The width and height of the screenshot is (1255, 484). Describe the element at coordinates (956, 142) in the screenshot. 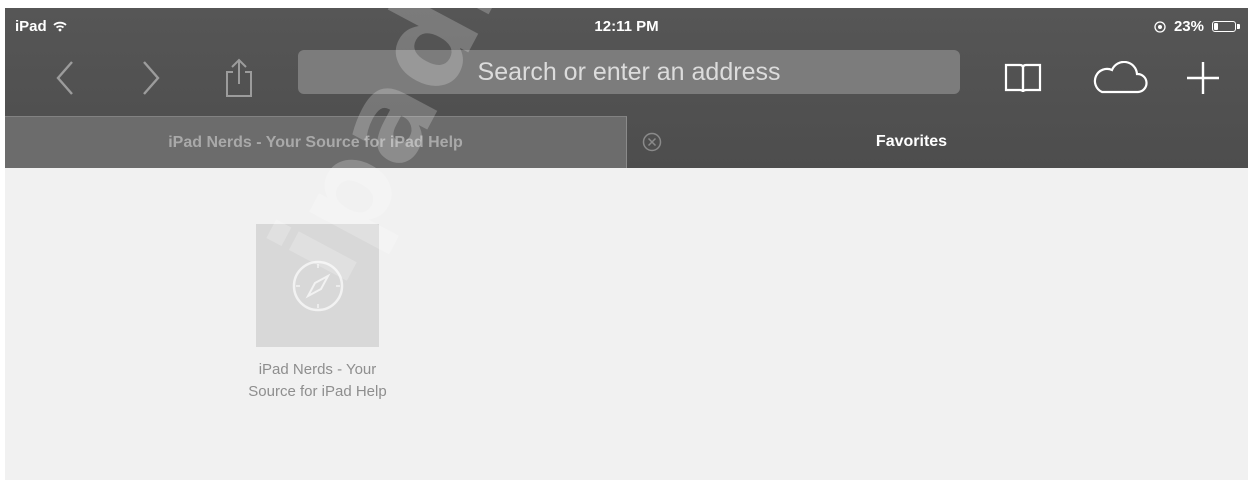

I see `tab-favorites: Favorites` at that location.